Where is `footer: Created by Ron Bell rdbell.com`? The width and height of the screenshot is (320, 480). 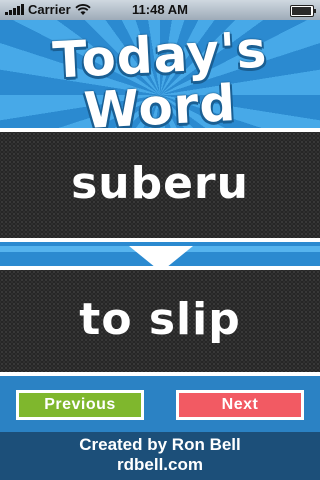 footer: Created by Ron Bell rdbell.com is located at coordinates (160, 456).